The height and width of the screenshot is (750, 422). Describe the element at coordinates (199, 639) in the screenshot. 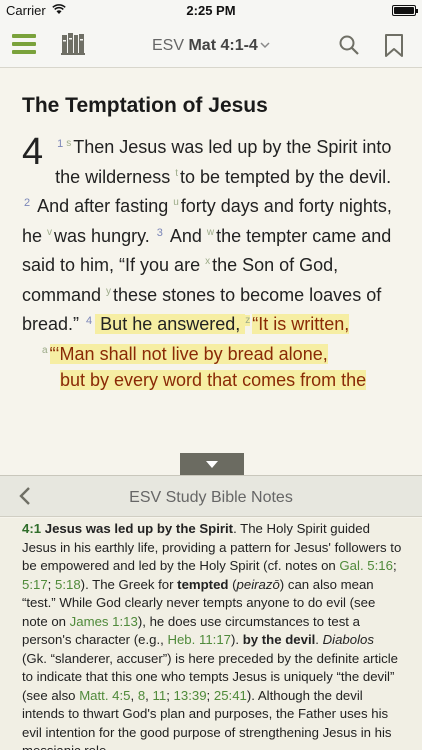

I see `scripture-link: Heb. 11:17` at that location.